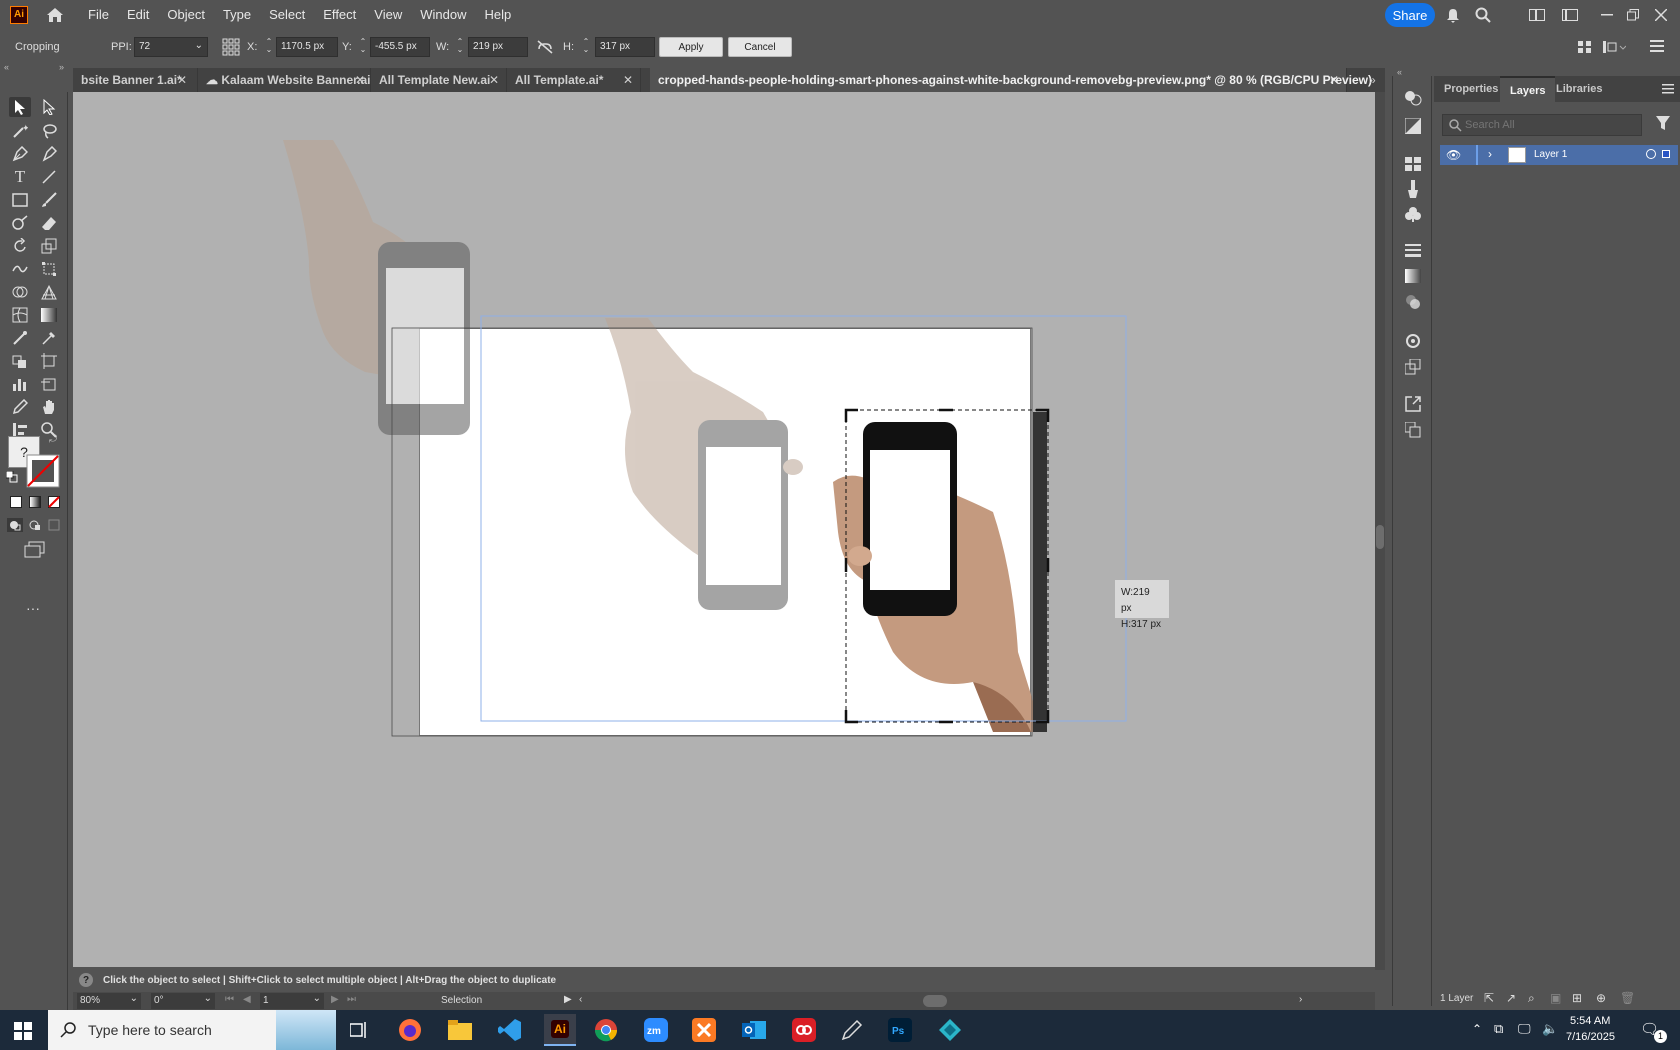 This screenshot has width=1680, height=1050. What do you see at coordinates (237, 14) in the screenshot?
I see `menu-type: Type` at bounding box center [237, 14].